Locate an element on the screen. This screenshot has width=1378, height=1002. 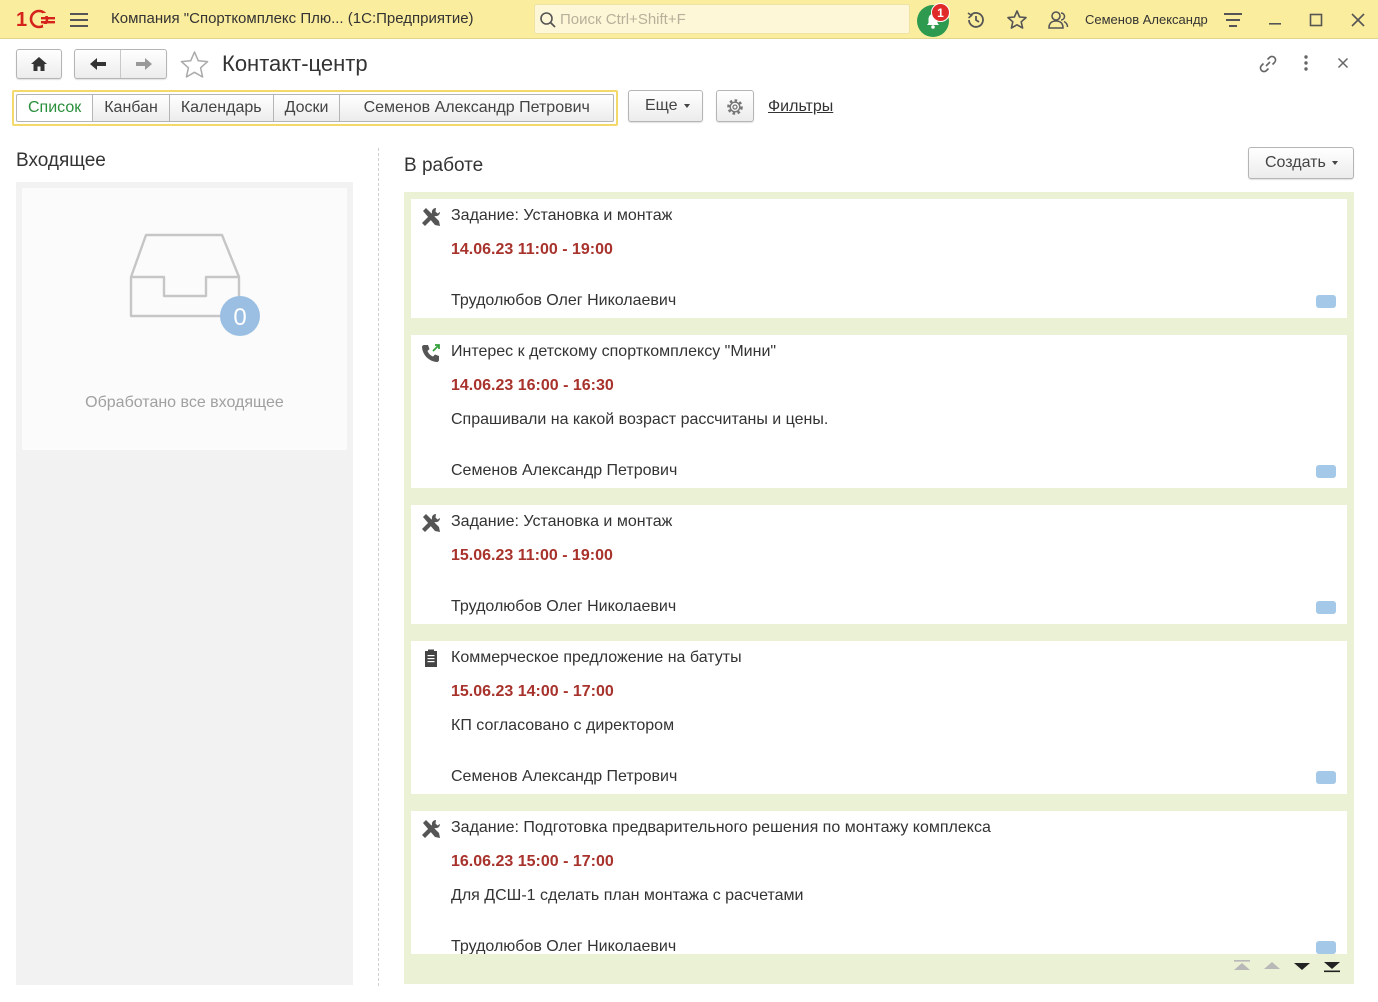
phone-incoming-icon is located at coordinates (431, 353).